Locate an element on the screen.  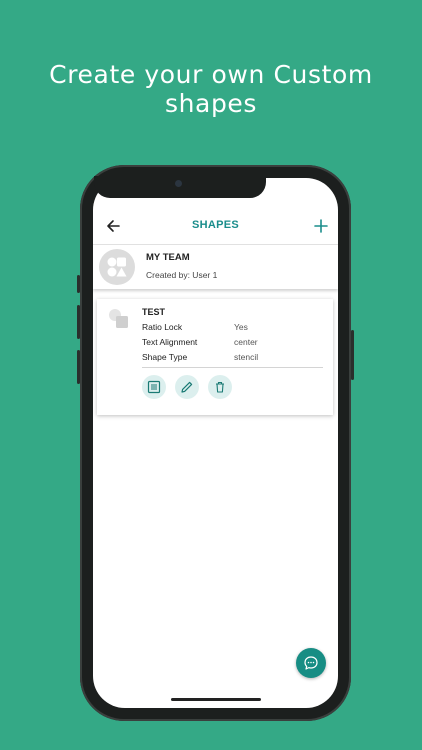
team-header: MY TEAM Created by: User 1 is located at coordinates (215, 267).